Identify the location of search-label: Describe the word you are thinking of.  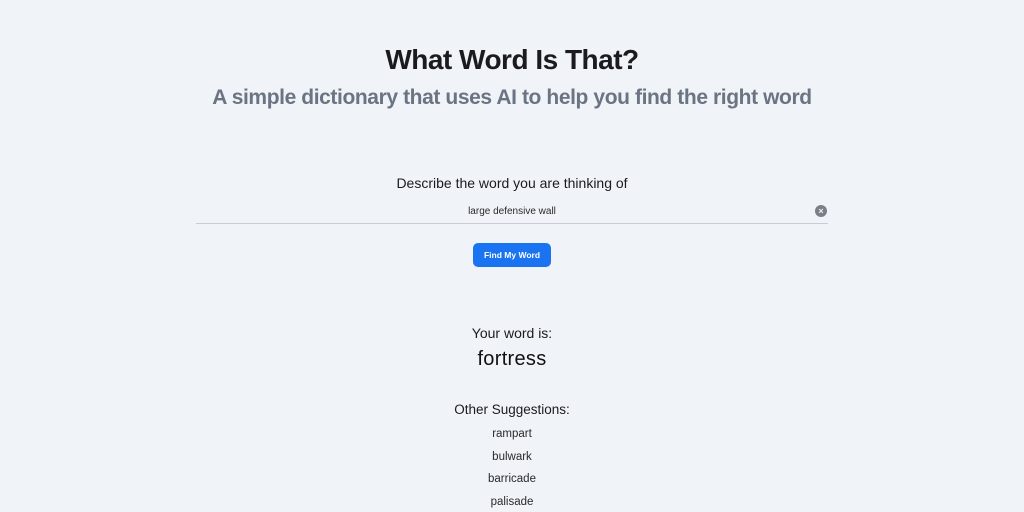
(512, 183).